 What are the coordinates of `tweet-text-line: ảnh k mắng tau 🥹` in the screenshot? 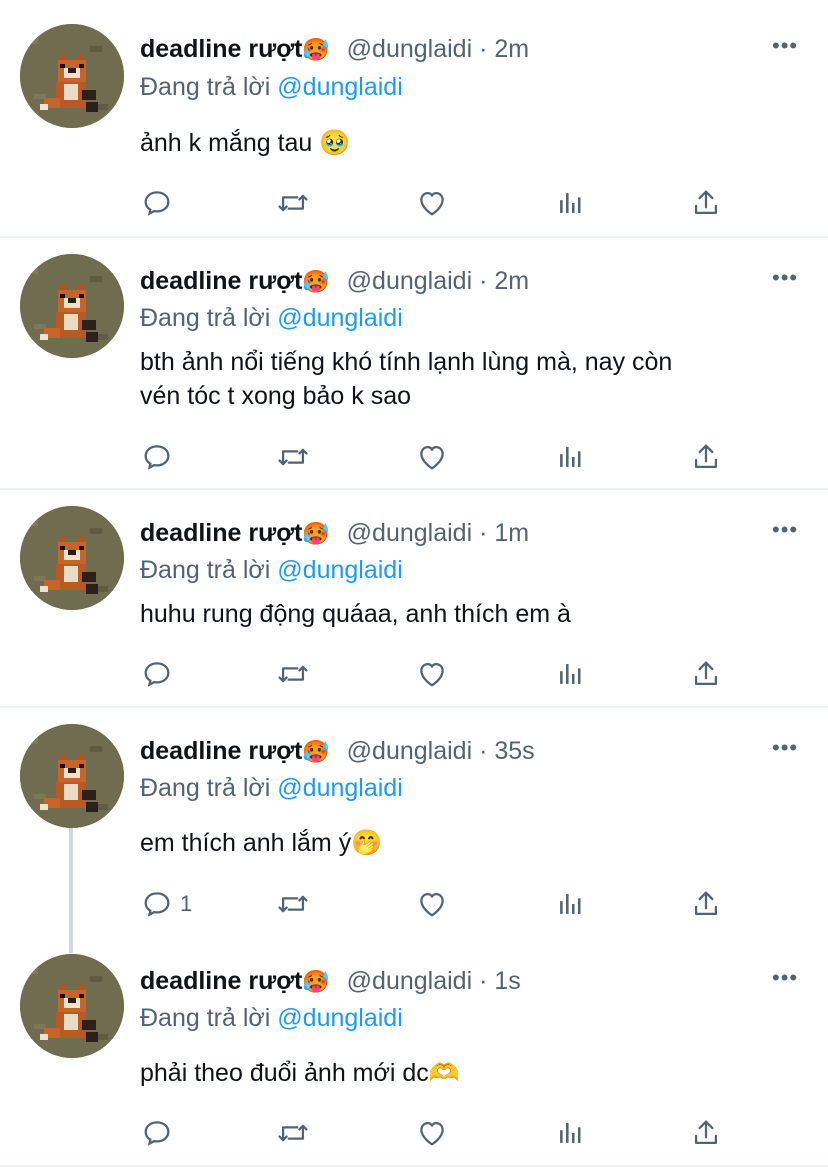 It's located at (245, 143).